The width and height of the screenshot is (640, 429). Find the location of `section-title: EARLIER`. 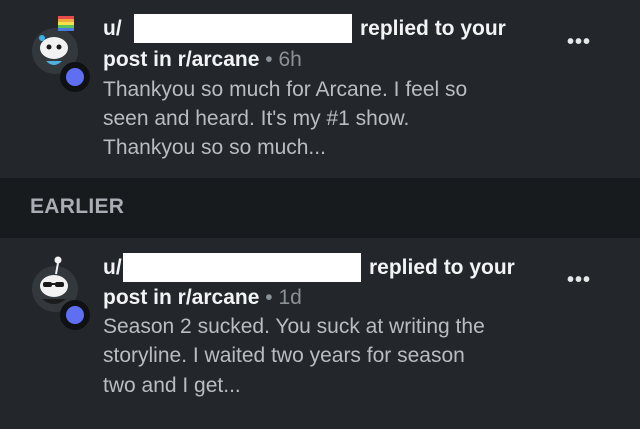

section-title: EARLIER is located at coordinates (77, 206).